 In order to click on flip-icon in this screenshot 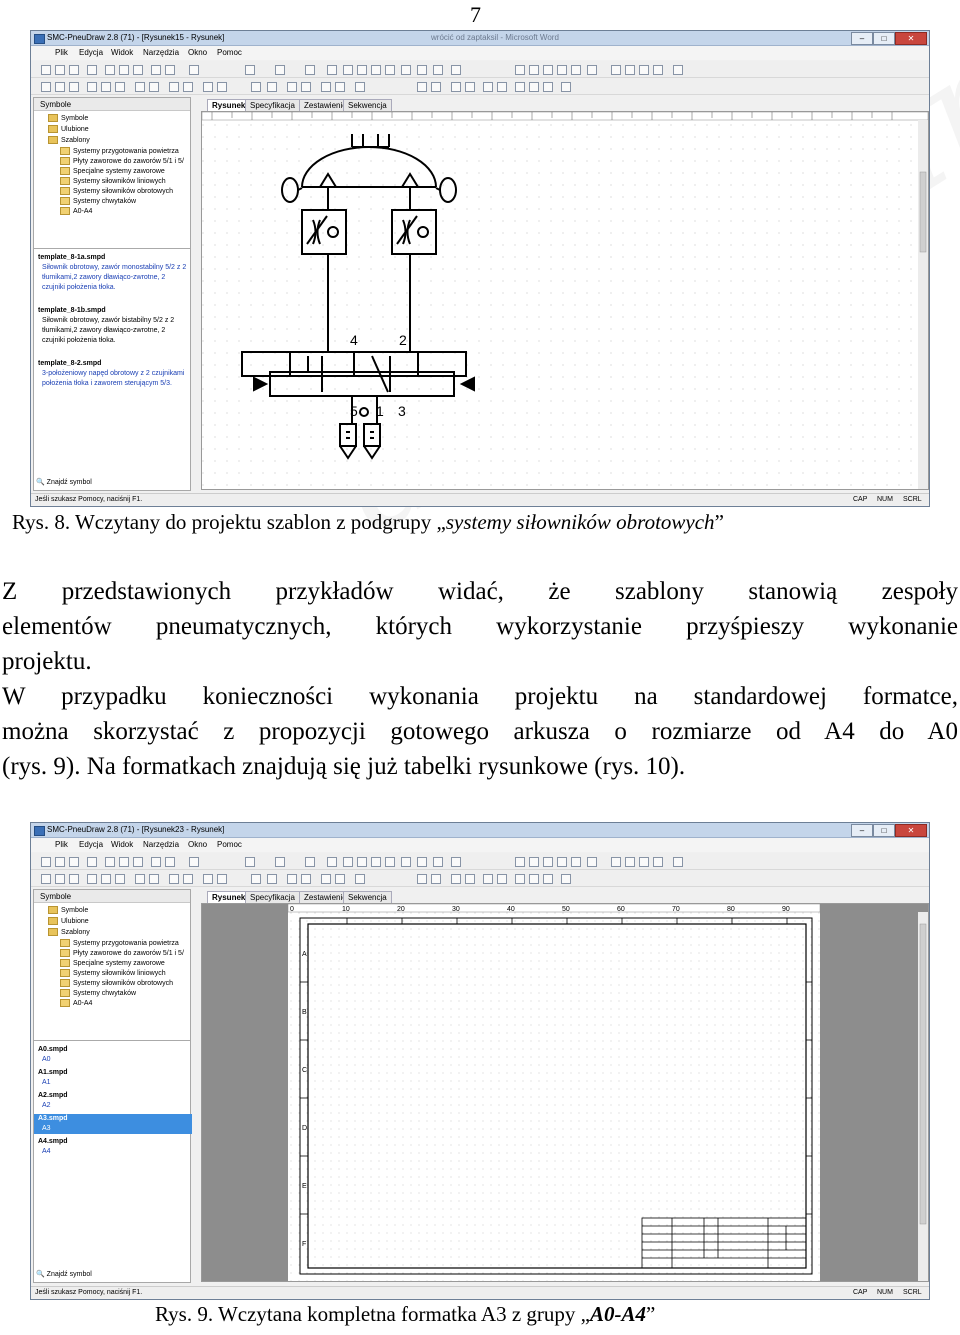, I will do `click(222, 87)`.